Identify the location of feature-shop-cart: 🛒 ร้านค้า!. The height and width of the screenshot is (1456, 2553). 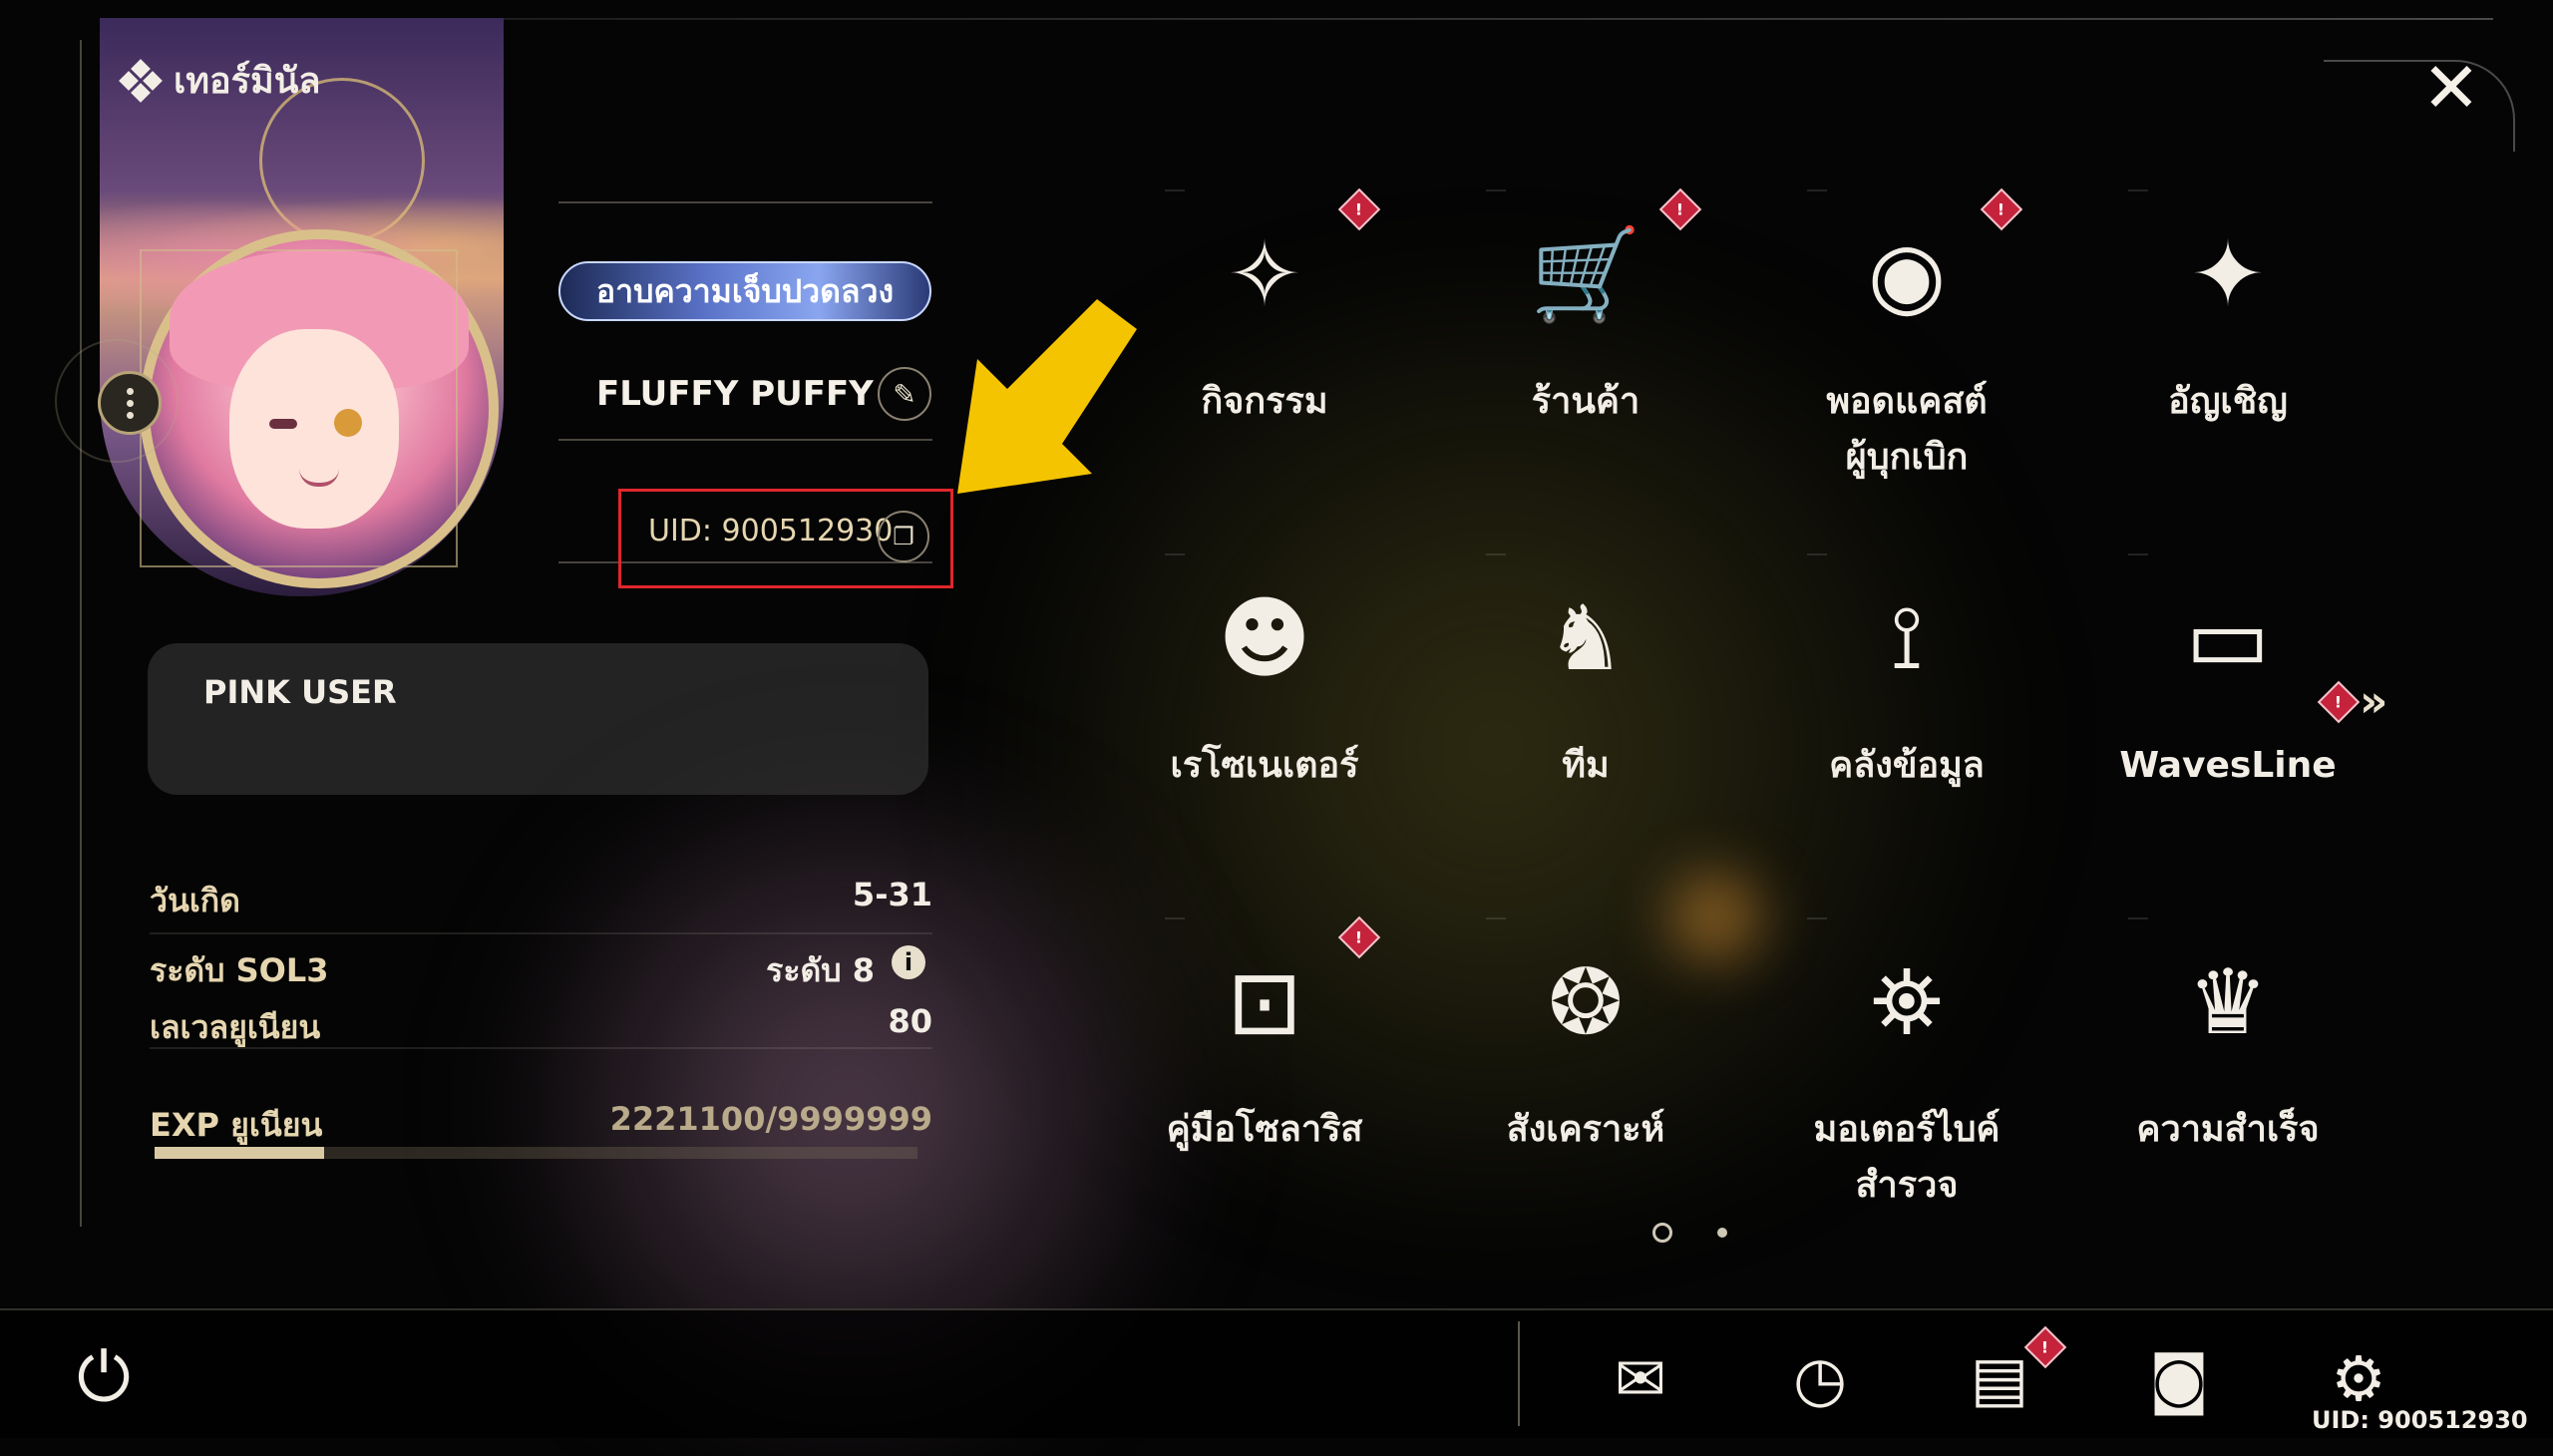
(1586, 339).